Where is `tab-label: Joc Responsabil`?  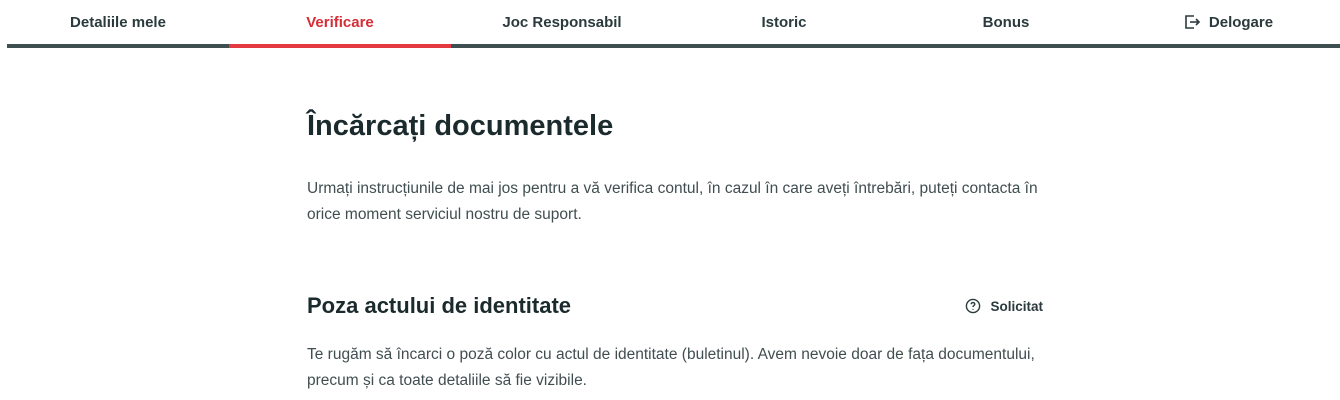 tab-label: Joc Responsabil is located at coordinates (562, 22).